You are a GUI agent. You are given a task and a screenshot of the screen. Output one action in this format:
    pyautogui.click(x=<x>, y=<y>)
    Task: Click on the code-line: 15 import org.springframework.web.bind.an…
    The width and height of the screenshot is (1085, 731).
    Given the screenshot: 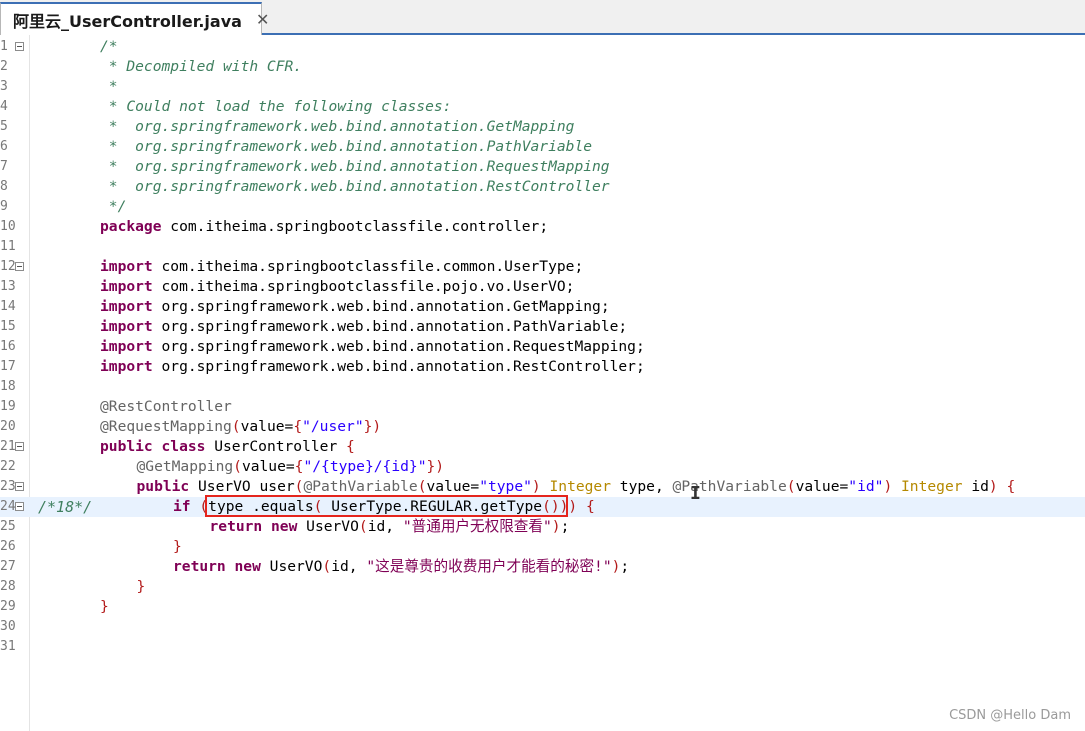 What is the action you would take?
    pyautogui.click(x=542, y=327)
    